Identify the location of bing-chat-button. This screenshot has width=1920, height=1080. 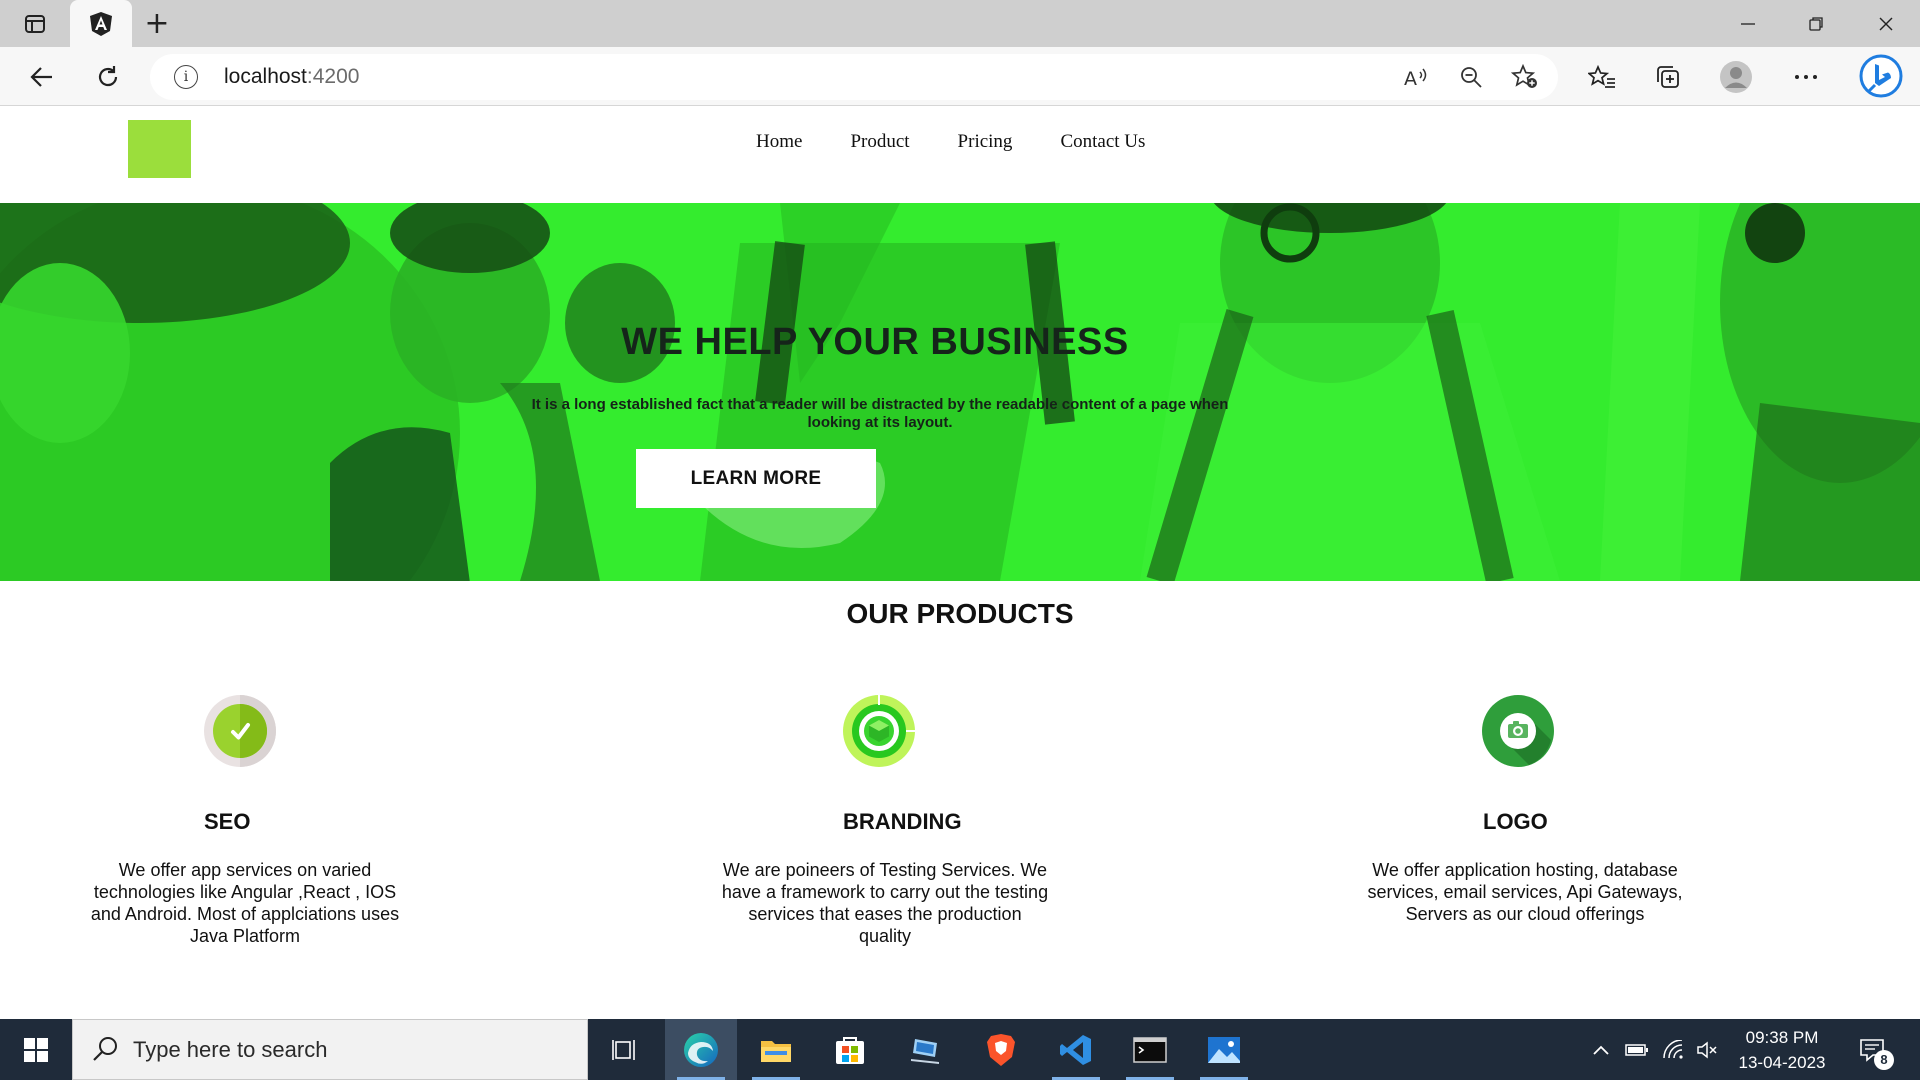
(1881, 76).